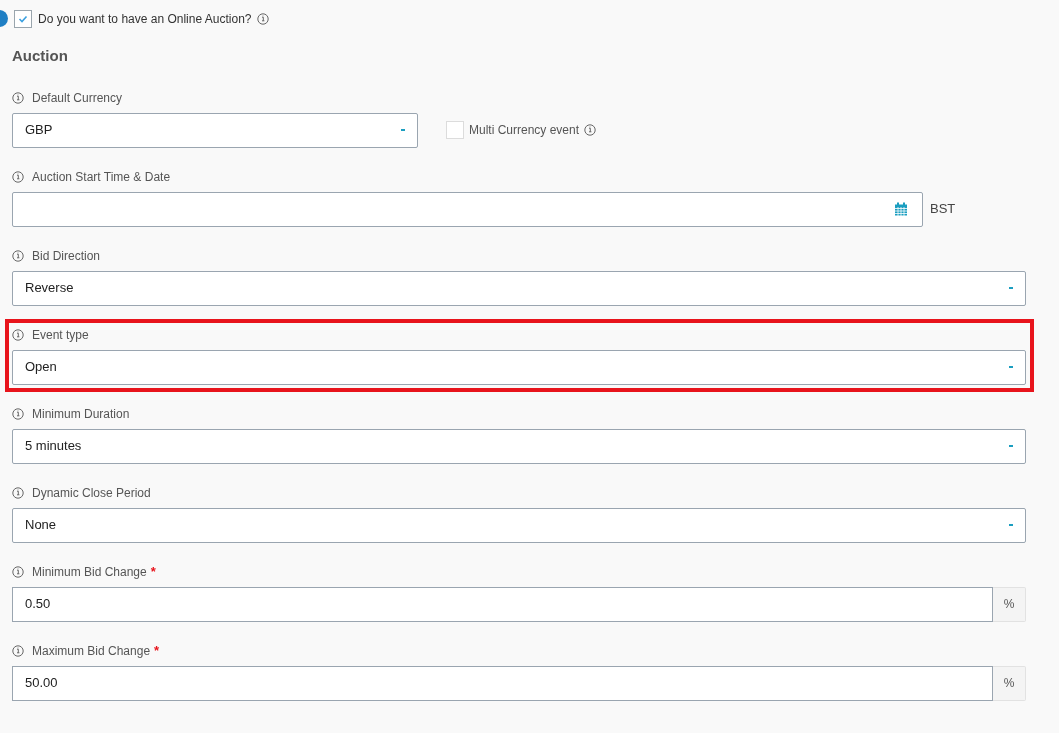 Image resolution: width=1059 pixels, height=733 pixels. What do you see at coordinates (41, 367) in the screenshot?
I see `select-value: Open` at bounding box center [41, 367].